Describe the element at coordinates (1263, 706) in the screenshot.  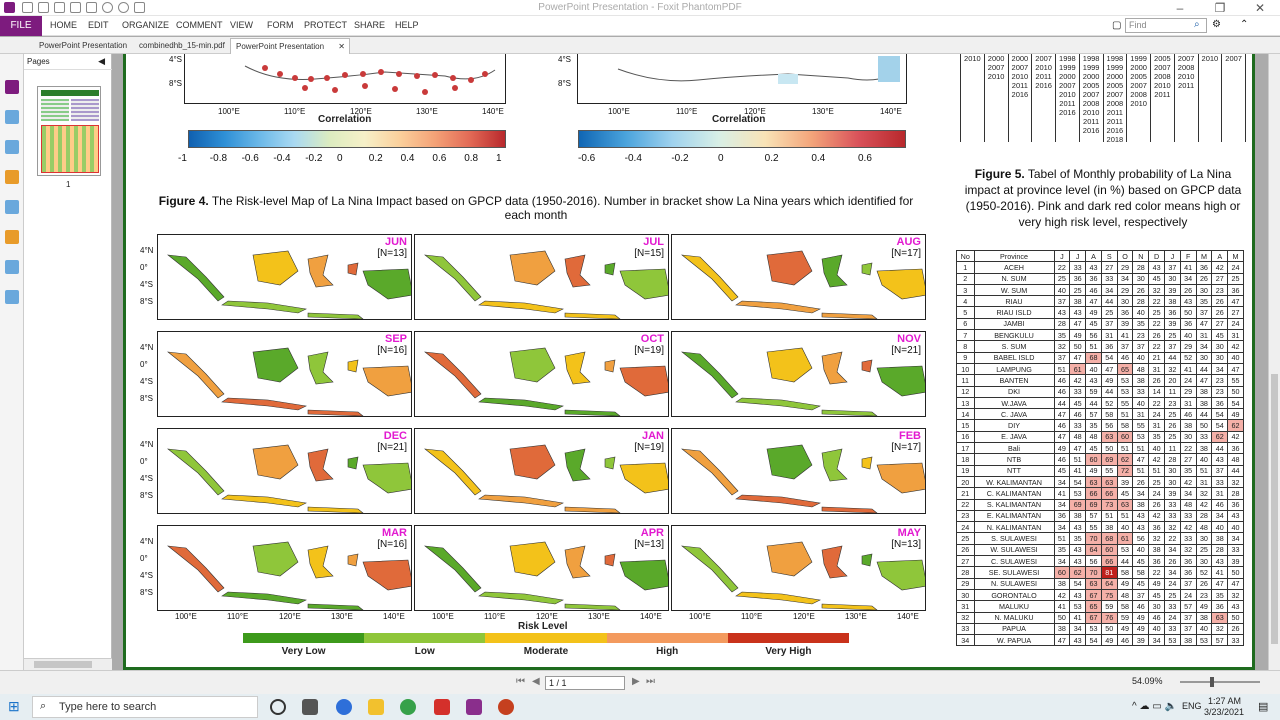
I see `notifications-icon: ▤` at that location.